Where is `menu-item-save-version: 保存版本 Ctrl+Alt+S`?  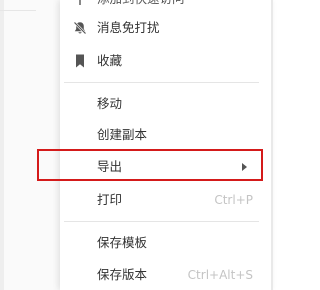 menu-item-save-version: 保存版本 Ctrl+Alt+S is located at coordinates (166, 274).